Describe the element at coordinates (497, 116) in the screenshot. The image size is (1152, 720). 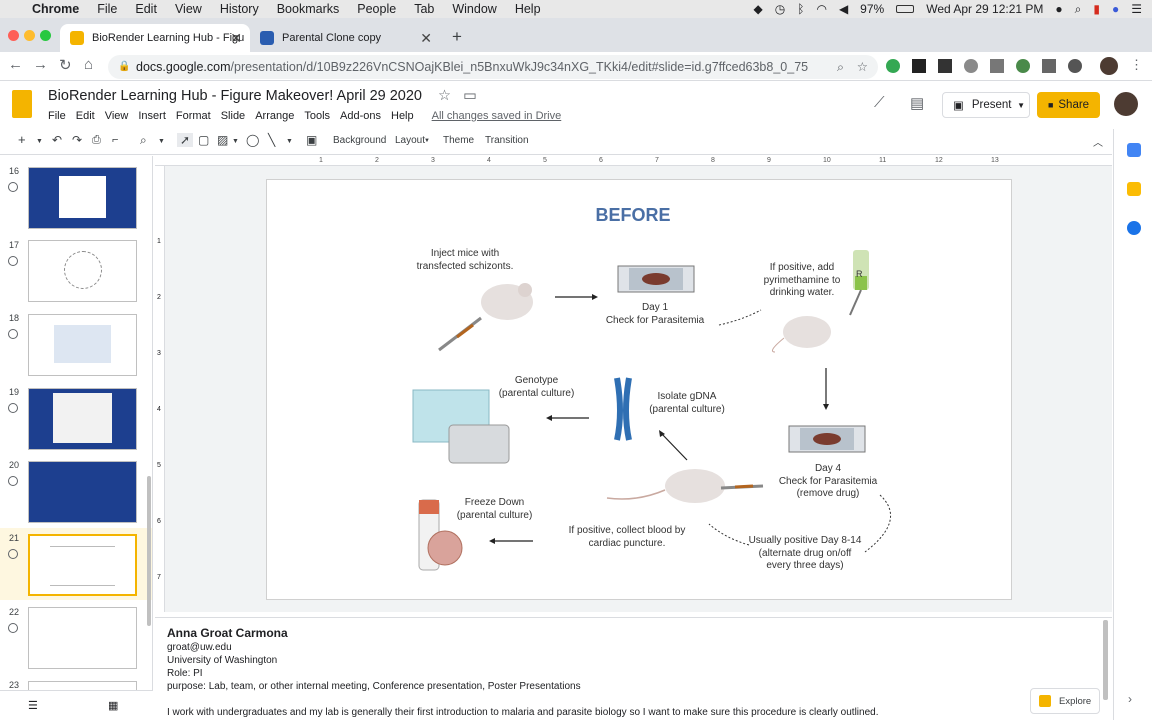
I see `save-status: All changes saved in Drive` at that location.